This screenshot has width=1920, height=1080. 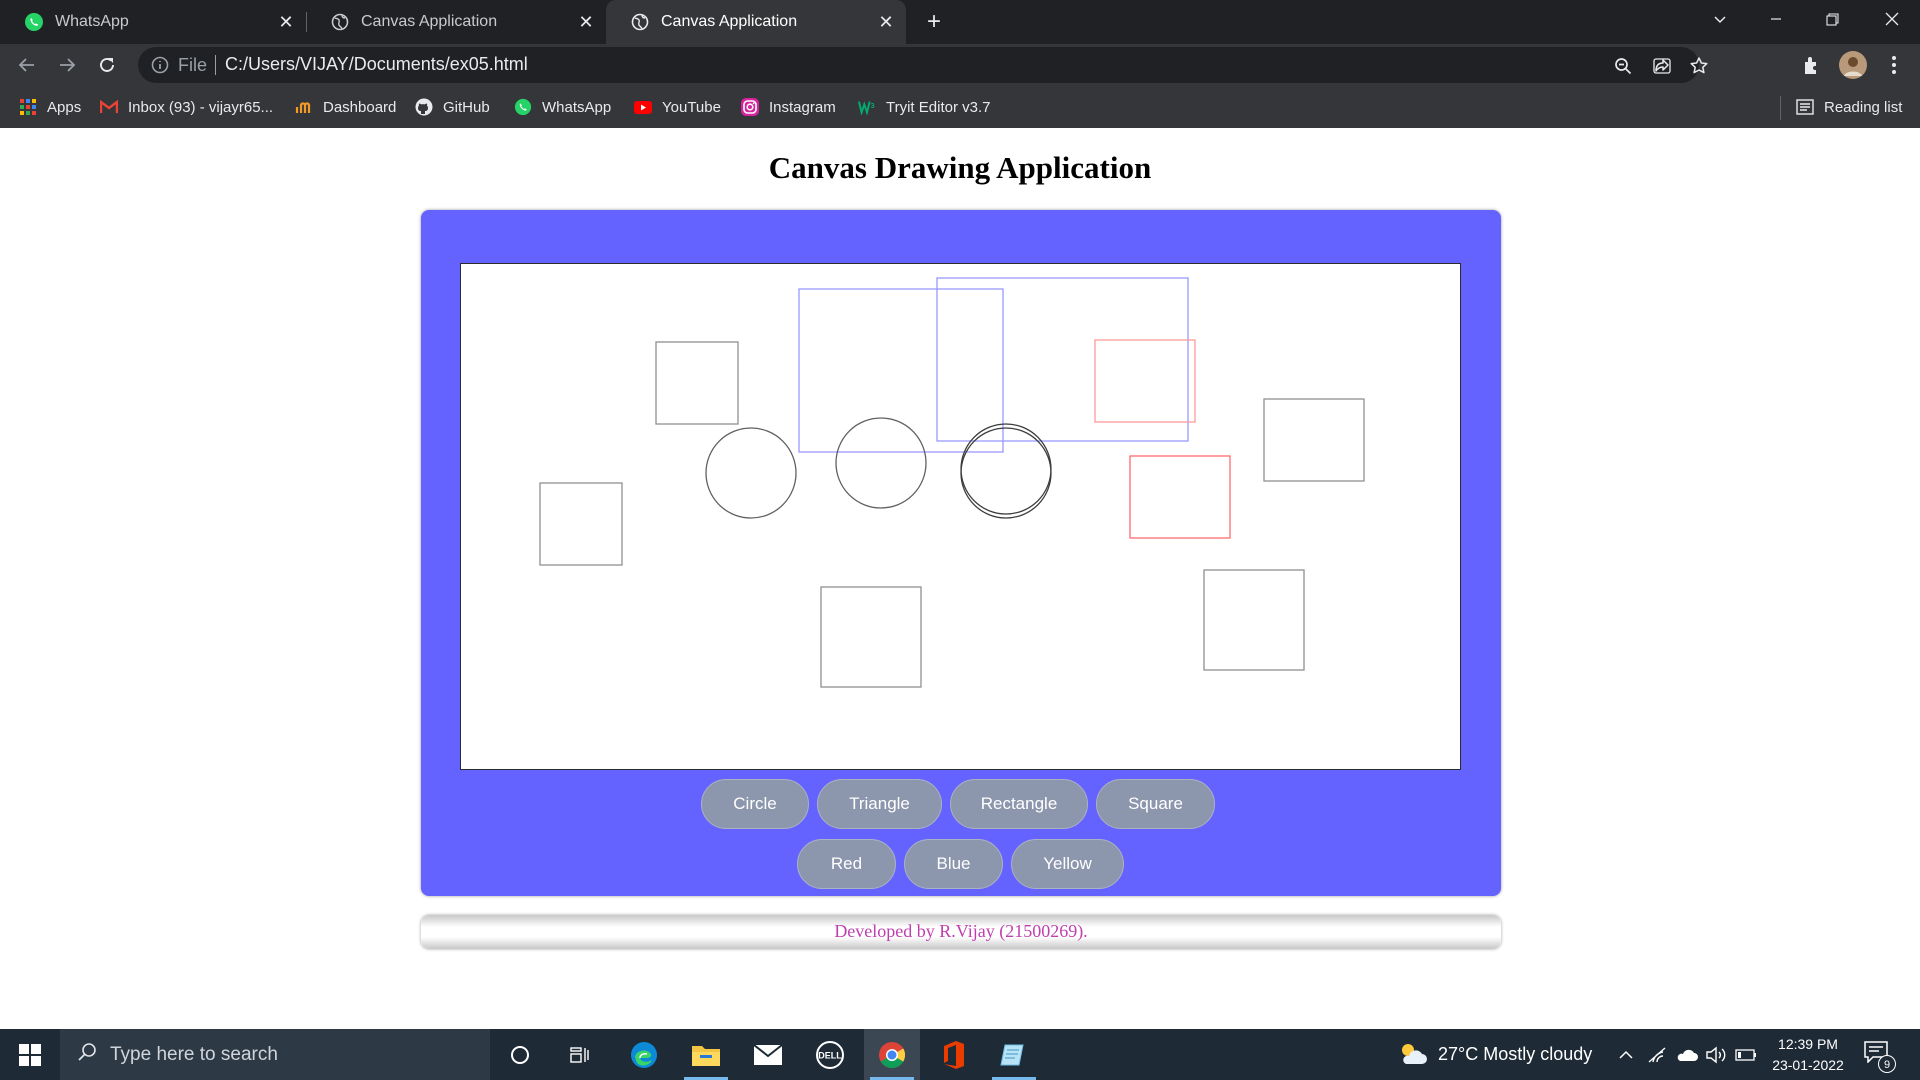 I want to click on partly-cloudy-icon, so click(x=1414, y=1054).